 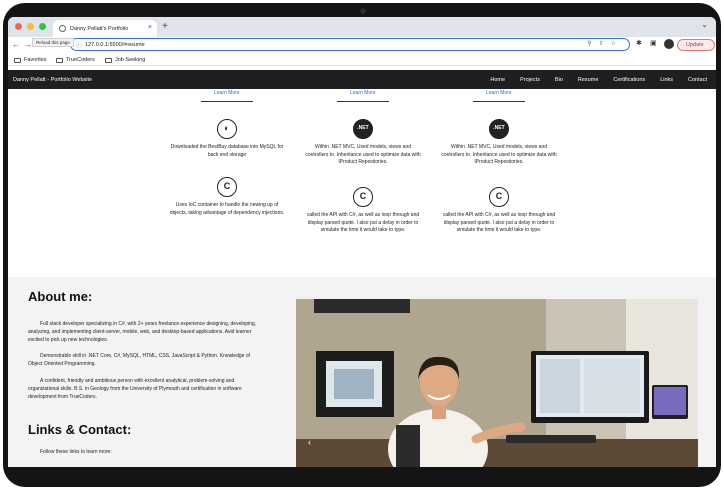 I want to click on bookmarks-bar: Favorites TrueCoders Job Seeking, so click(x=362, y=60).